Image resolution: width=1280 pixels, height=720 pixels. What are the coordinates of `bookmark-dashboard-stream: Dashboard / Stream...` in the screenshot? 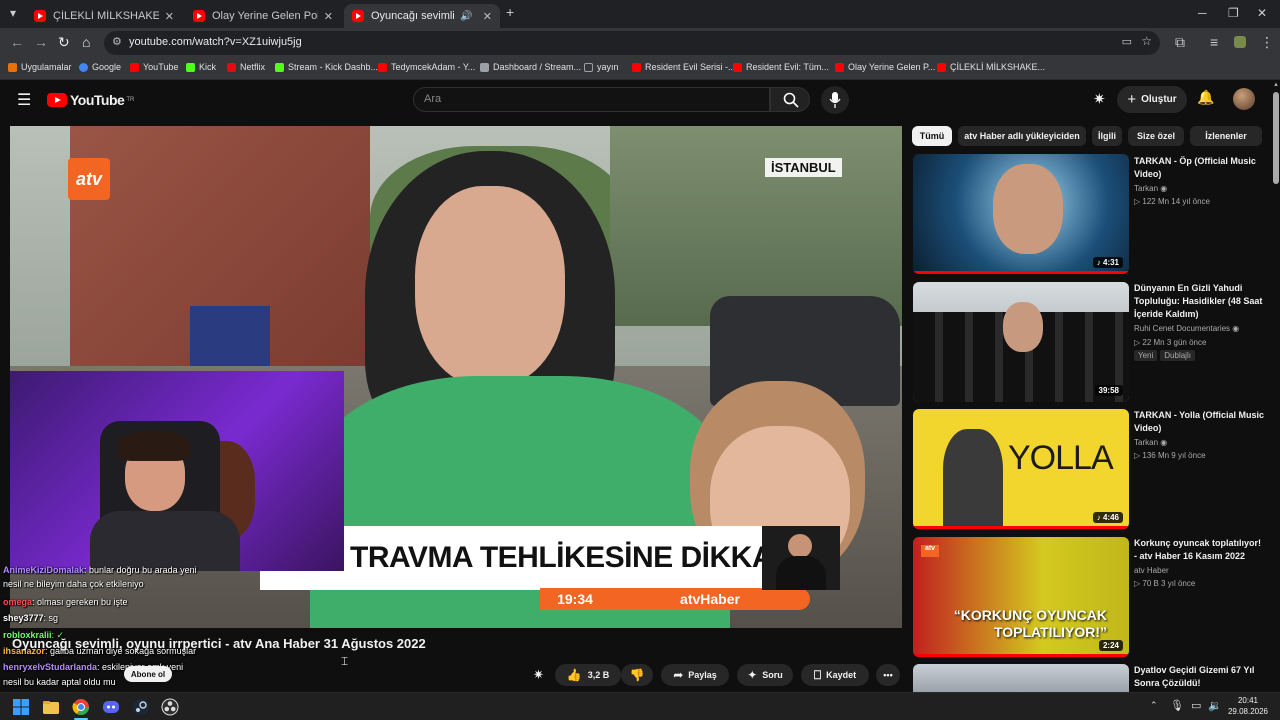 It's located at (530, 67).